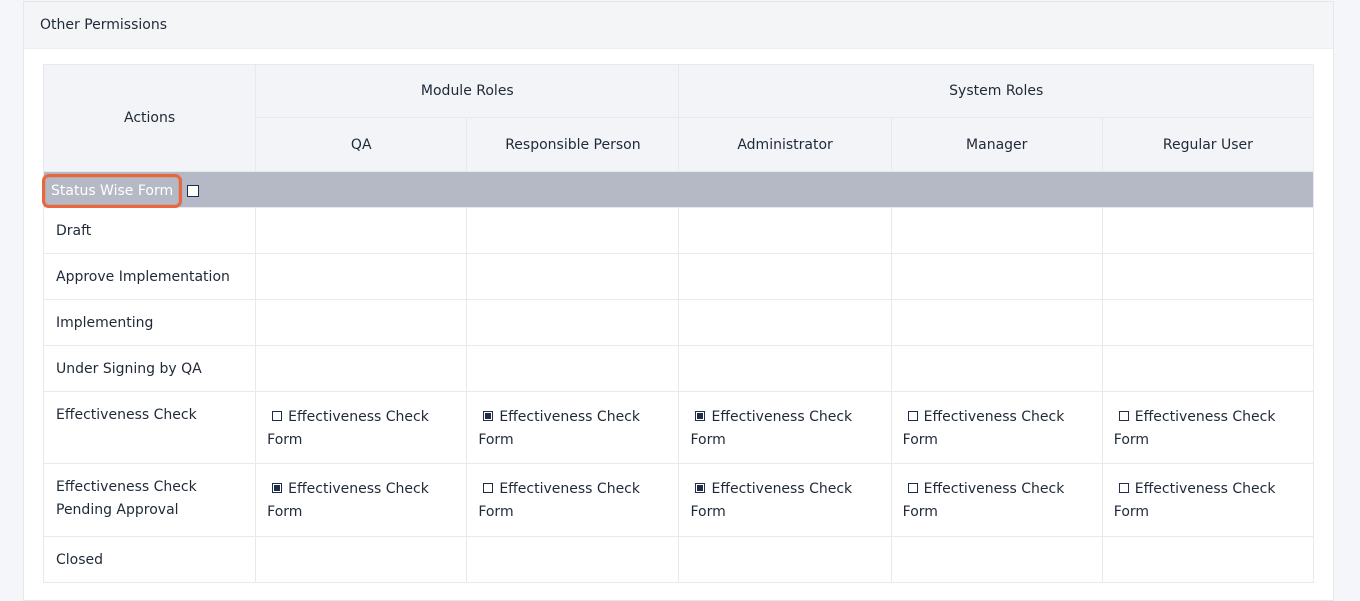  Describe the element at coordinates (149, 368) in the screenshot. I see `action-label: Under Signing by QA` at that location.